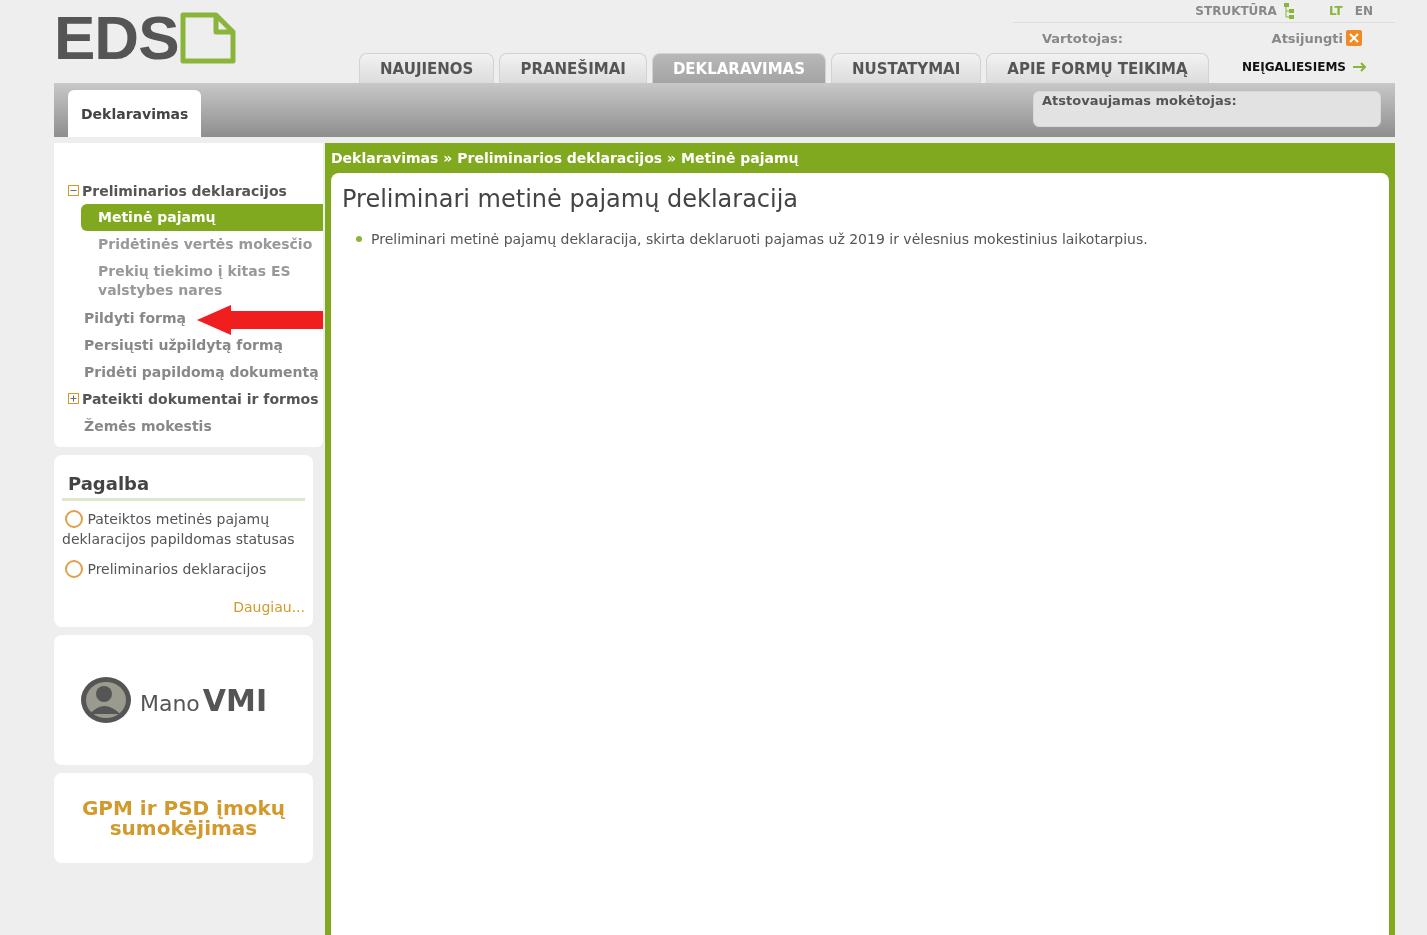 Image resolution: width=1427 pixels, height=935 pixels. I want to click on eds-logo-text: EDS, so click(116, 38).